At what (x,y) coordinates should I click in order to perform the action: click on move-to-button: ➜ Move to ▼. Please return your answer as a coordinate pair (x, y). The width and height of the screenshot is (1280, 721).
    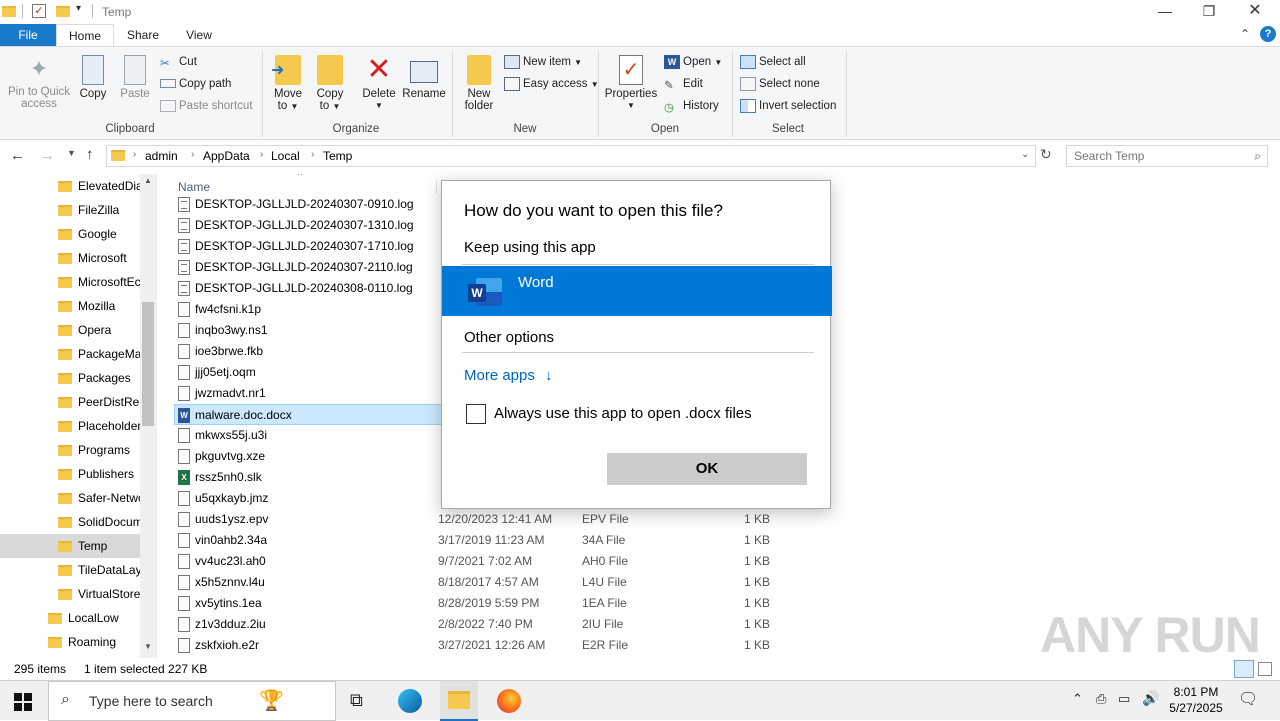
    Looking at the image, I should click on (288, 84).